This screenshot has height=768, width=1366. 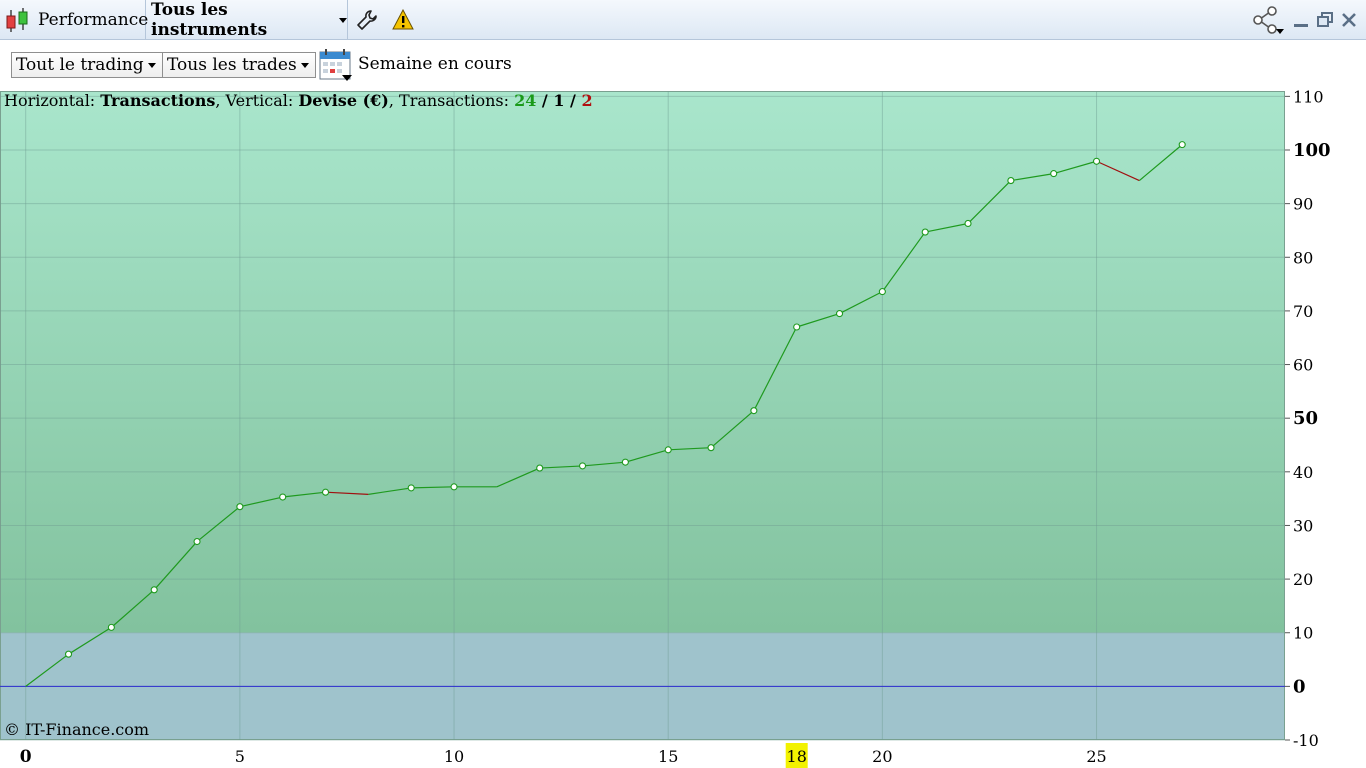 What do you see at coordinates (1303, 633) in the screenshot?
I see `y-tick-label: 10` at bounding box center [1303, 633].